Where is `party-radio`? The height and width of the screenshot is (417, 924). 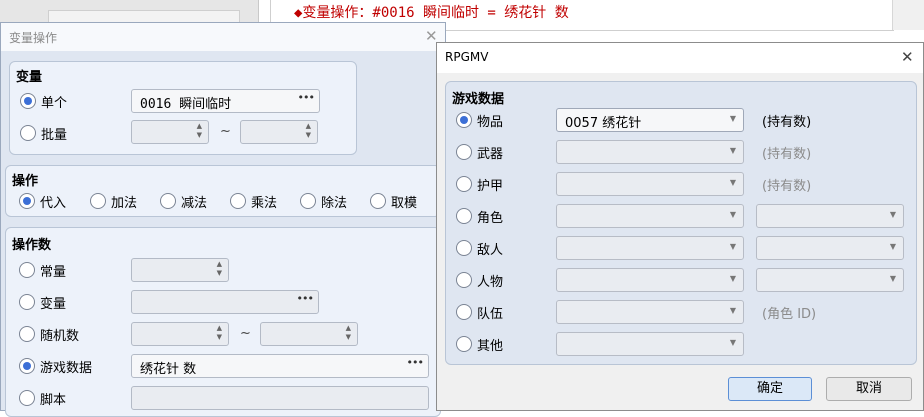 party-radio is located at coordinates (464, 312).